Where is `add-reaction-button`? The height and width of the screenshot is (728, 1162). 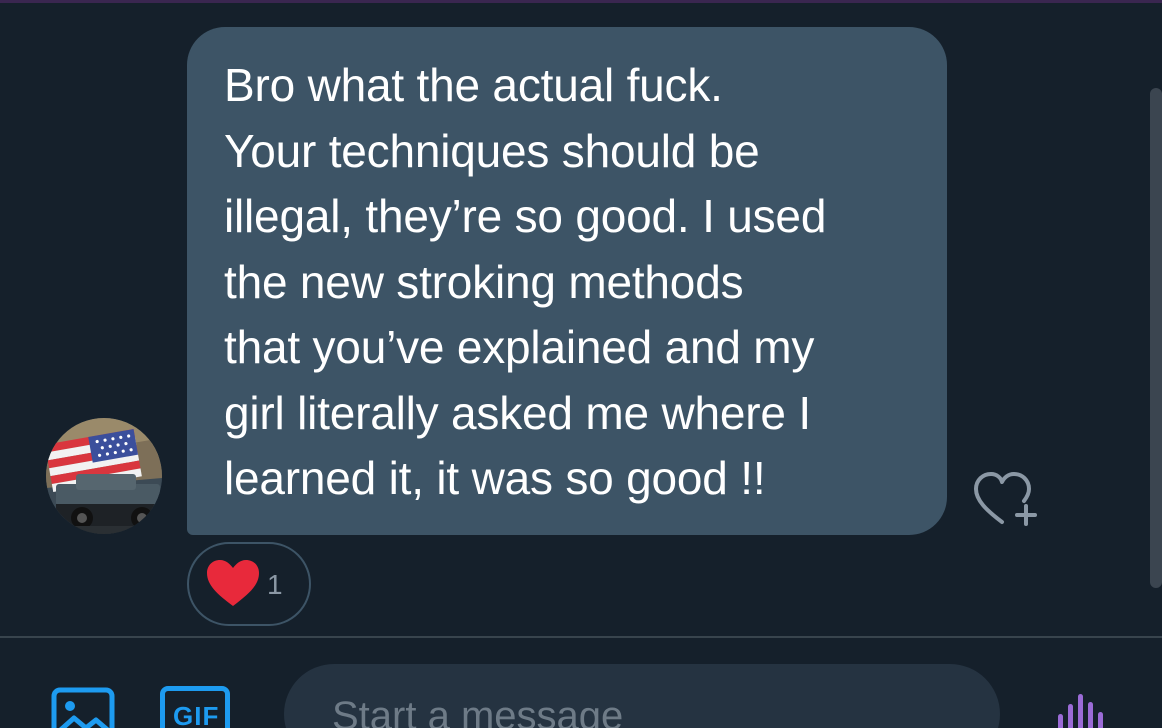 add-reaction-button is located at coordinates (1008, 500).